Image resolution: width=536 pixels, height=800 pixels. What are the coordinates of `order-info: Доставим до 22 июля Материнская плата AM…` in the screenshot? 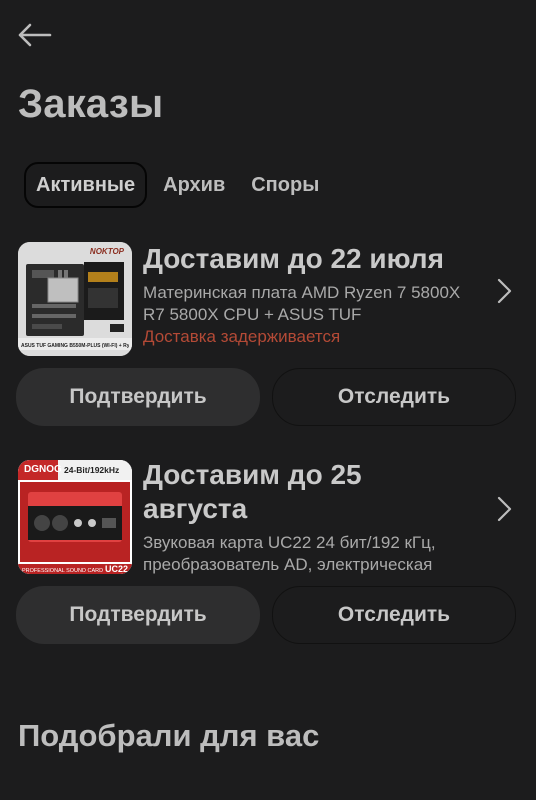 It's located at (313, 295).